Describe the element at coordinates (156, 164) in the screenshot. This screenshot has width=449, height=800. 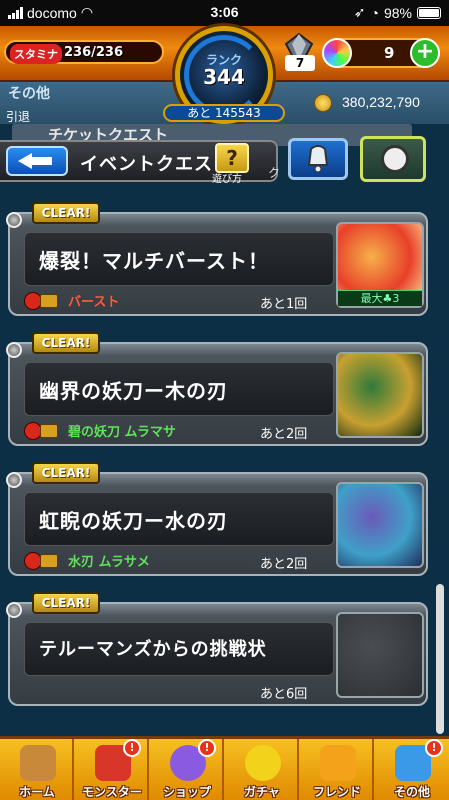
I see `page-title: イベントクエスト` at that location.